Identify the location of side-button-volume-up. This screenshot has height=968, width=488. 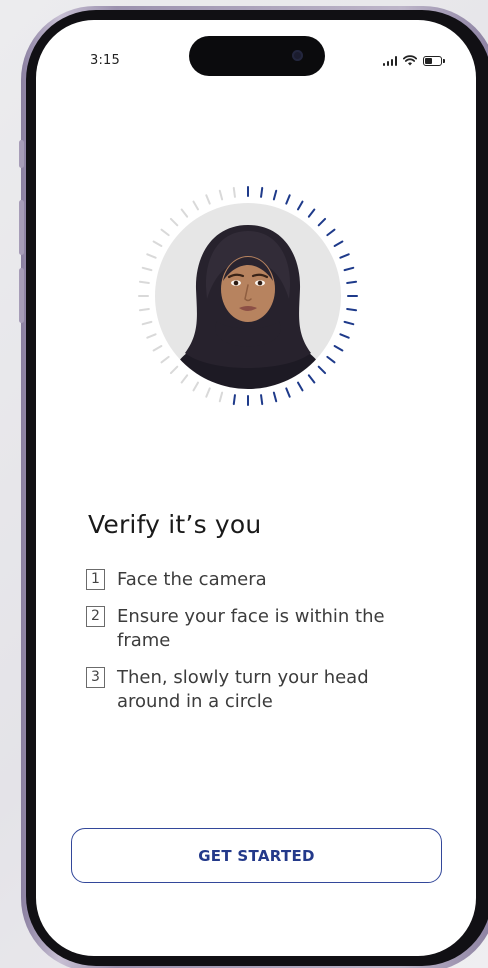
(21, 227).